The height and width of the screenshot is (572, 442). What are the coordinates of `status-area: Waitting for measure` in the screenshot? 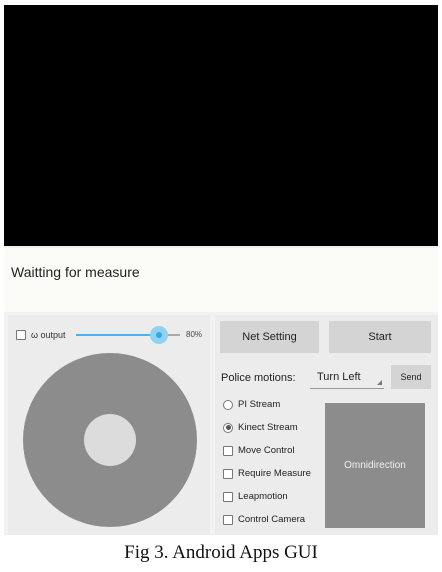 It's located at (221, 280).